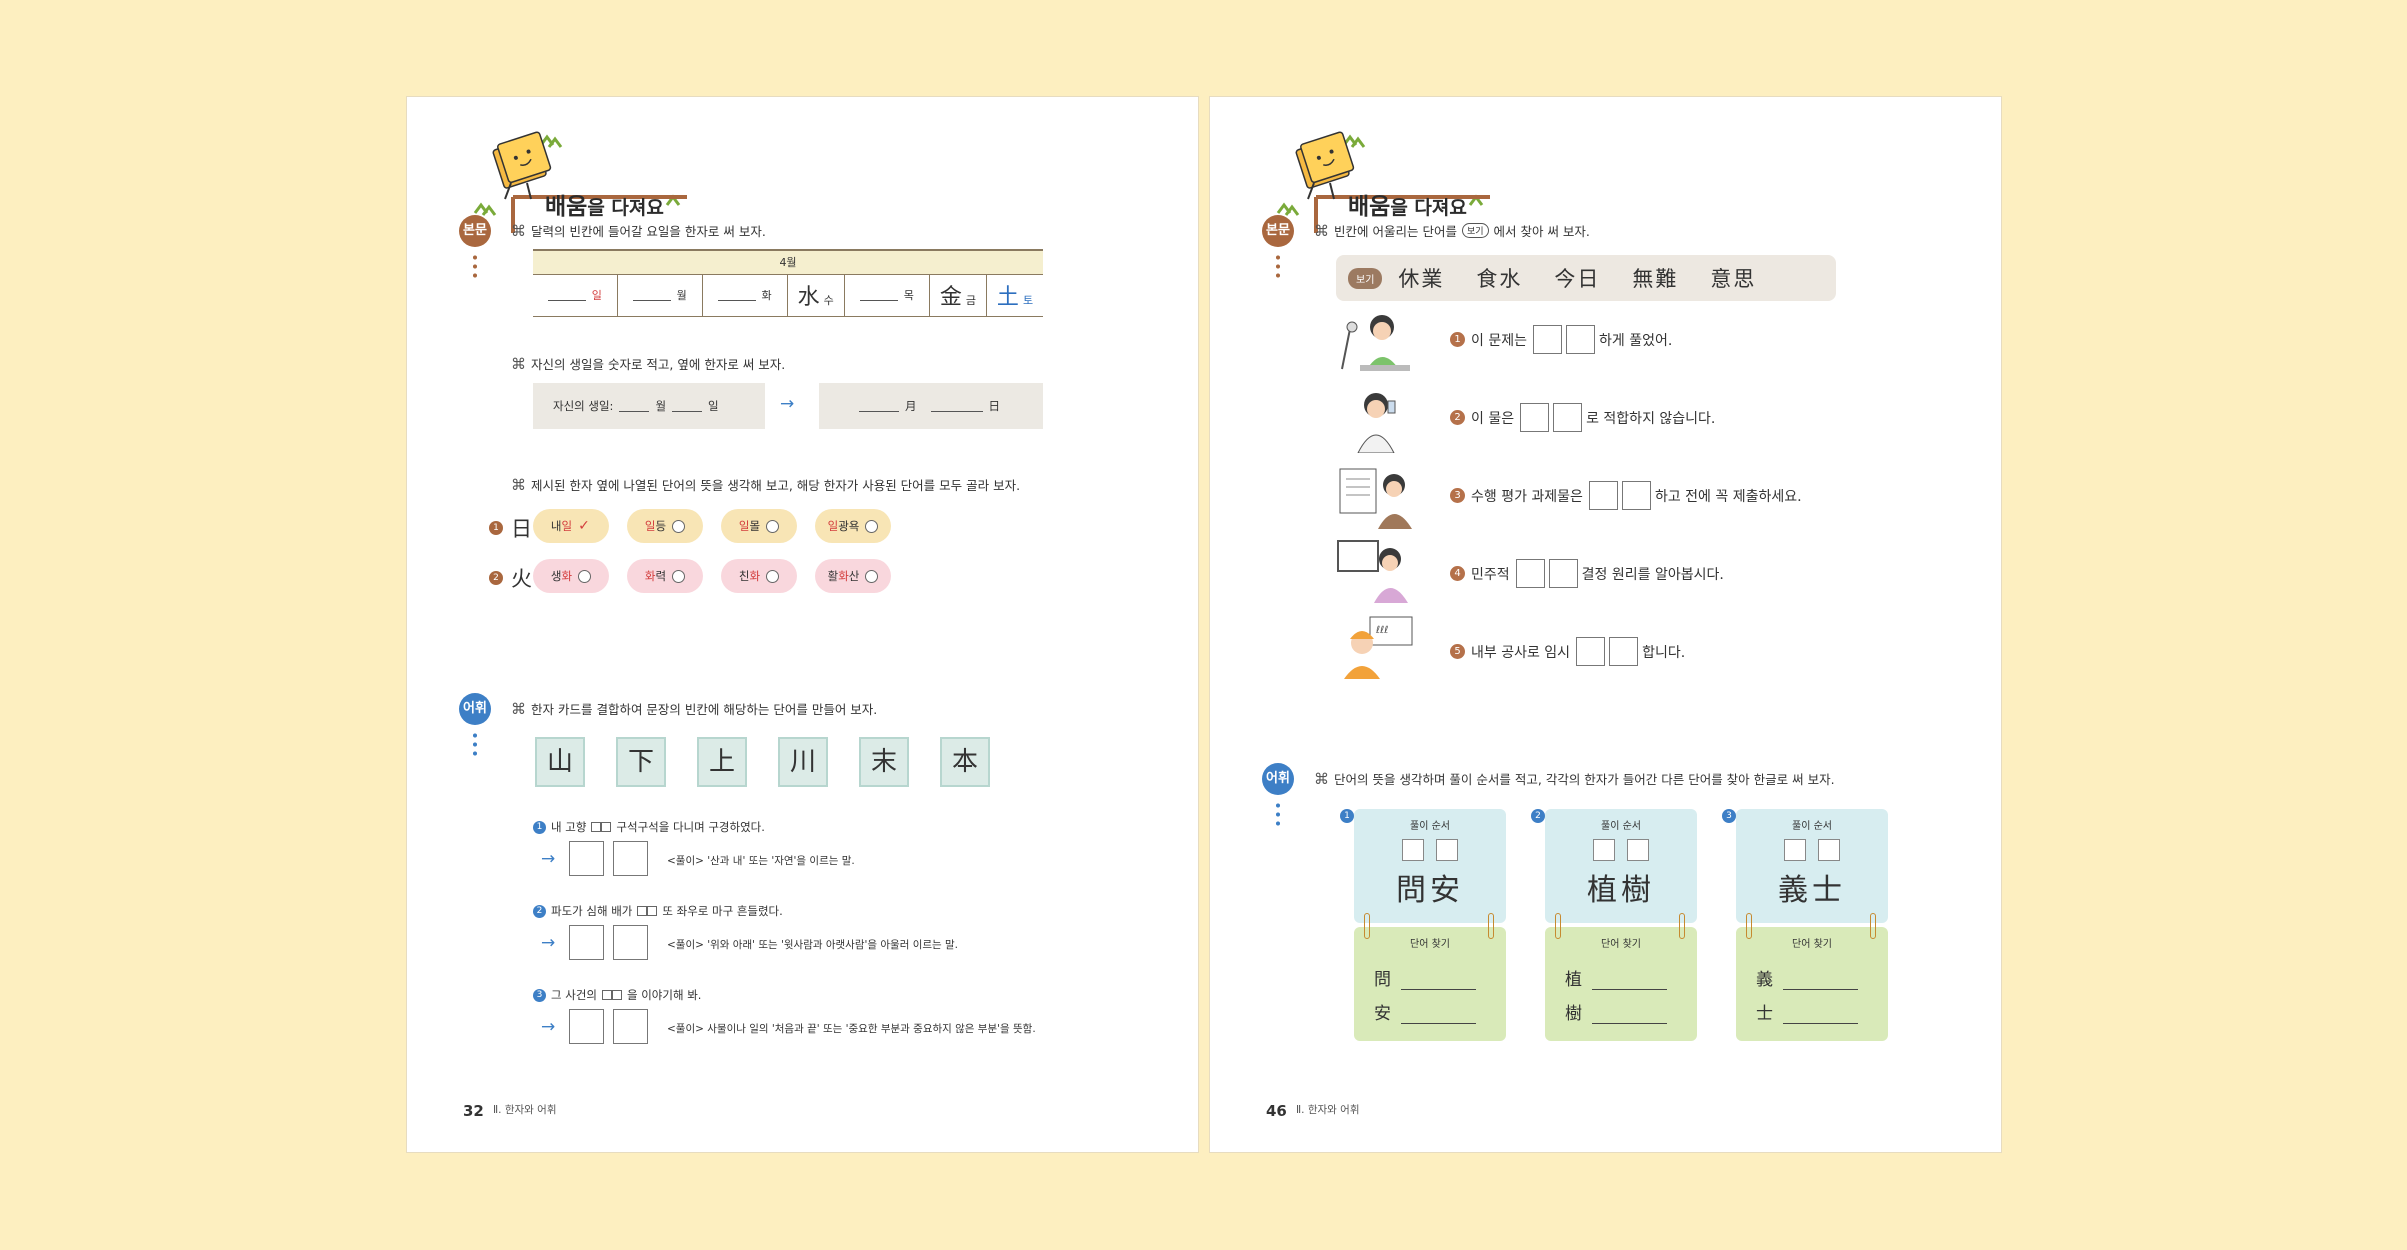 Image resolution: width=2407 pixels, height=1250 pixels. I want to click on find-row: 安, so click(1425, 1011).